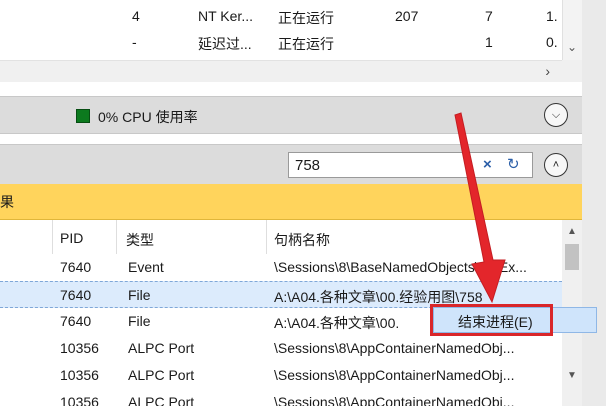 The height and width of the screenshot is (406, 606). Describe the element at coordinates (308, 165) in the screenshot. I see `search-value: 758` at that location.